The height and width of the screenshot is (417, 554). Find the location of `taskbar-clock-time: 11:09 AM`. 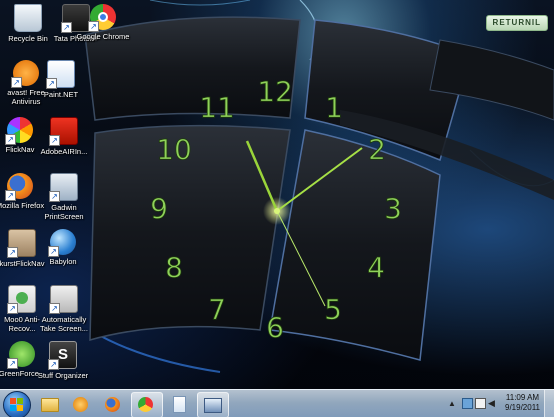

taskbar-clock-time: 11:09 AM is located at coordinates (522, 397).